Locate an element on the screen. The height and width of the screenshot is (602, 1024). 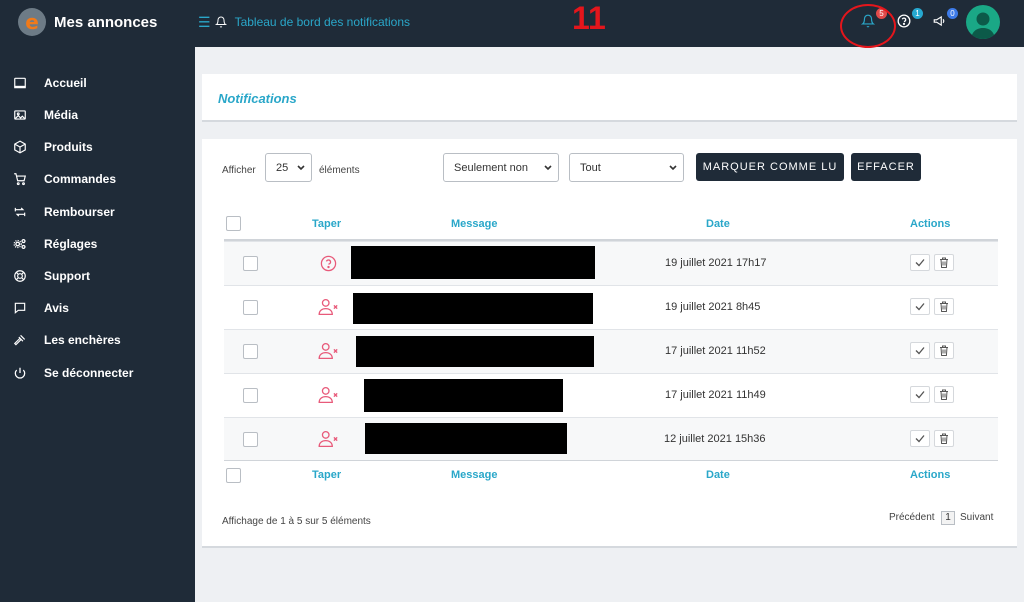
cart-icon is located at coordinates (20, 179).